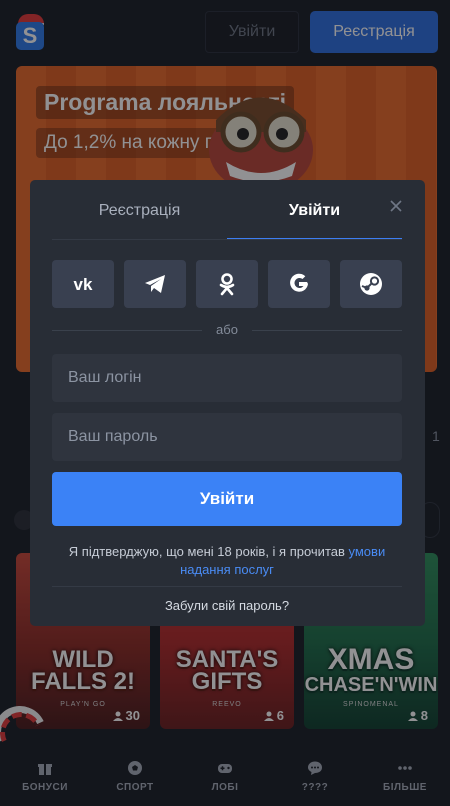 Image resolution: width=450 pixels, height=806 pixels. What do you see at coordinates (227, 586) in the screenshot?
I see `terms-divider` at bounding box center [227, 586].